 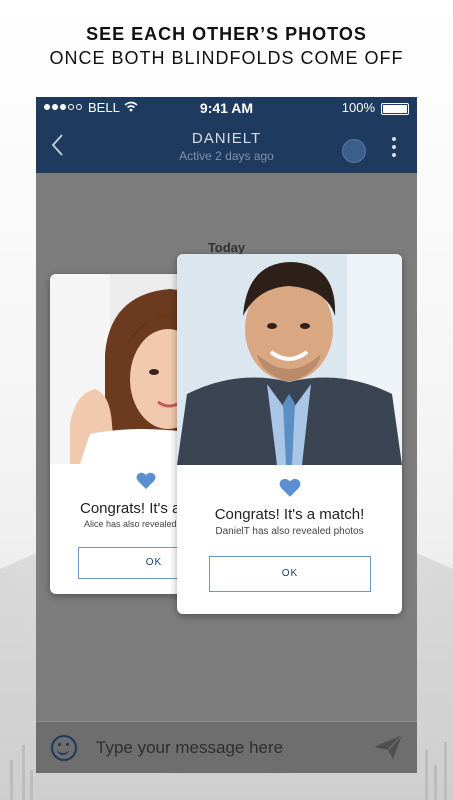 I want to click on daniel-photo, so click(x=289, y=359).